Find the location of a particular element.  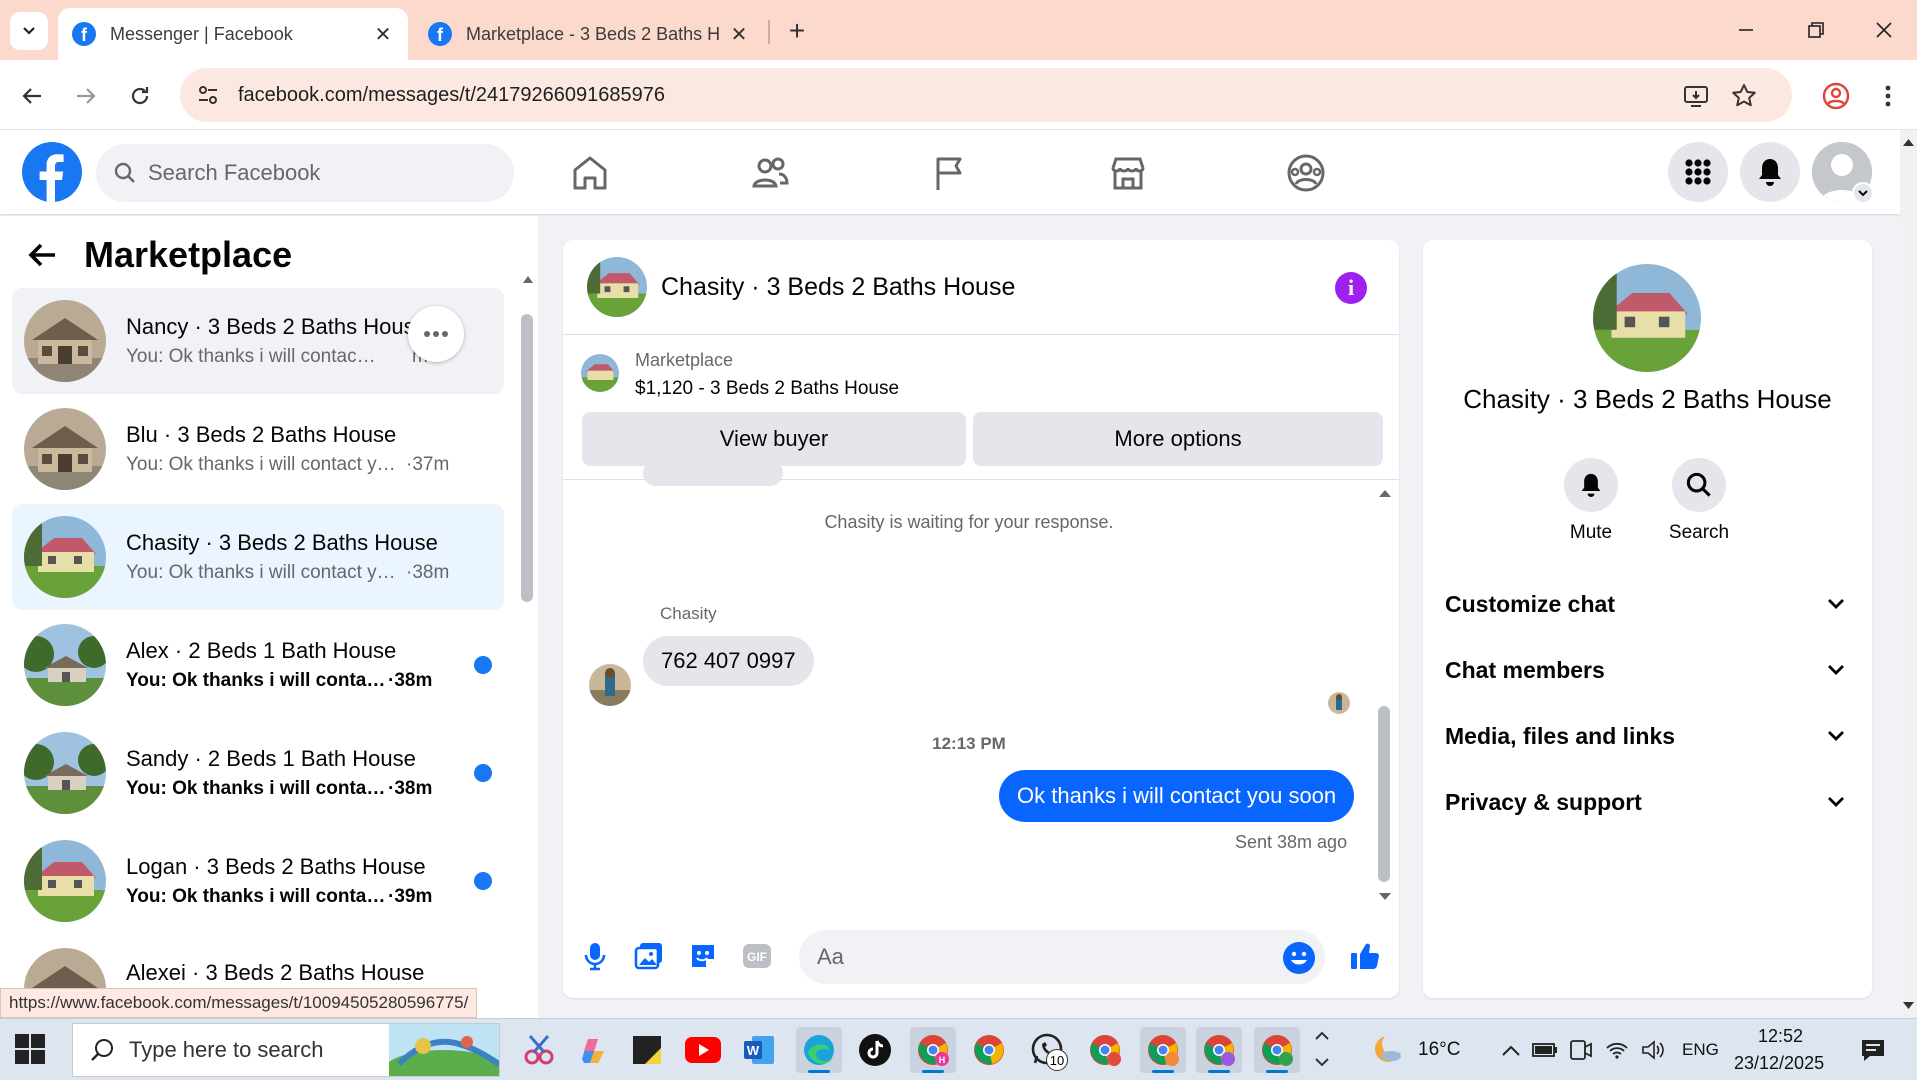

gif-icon: GIF is located at coordinates (757, 956).